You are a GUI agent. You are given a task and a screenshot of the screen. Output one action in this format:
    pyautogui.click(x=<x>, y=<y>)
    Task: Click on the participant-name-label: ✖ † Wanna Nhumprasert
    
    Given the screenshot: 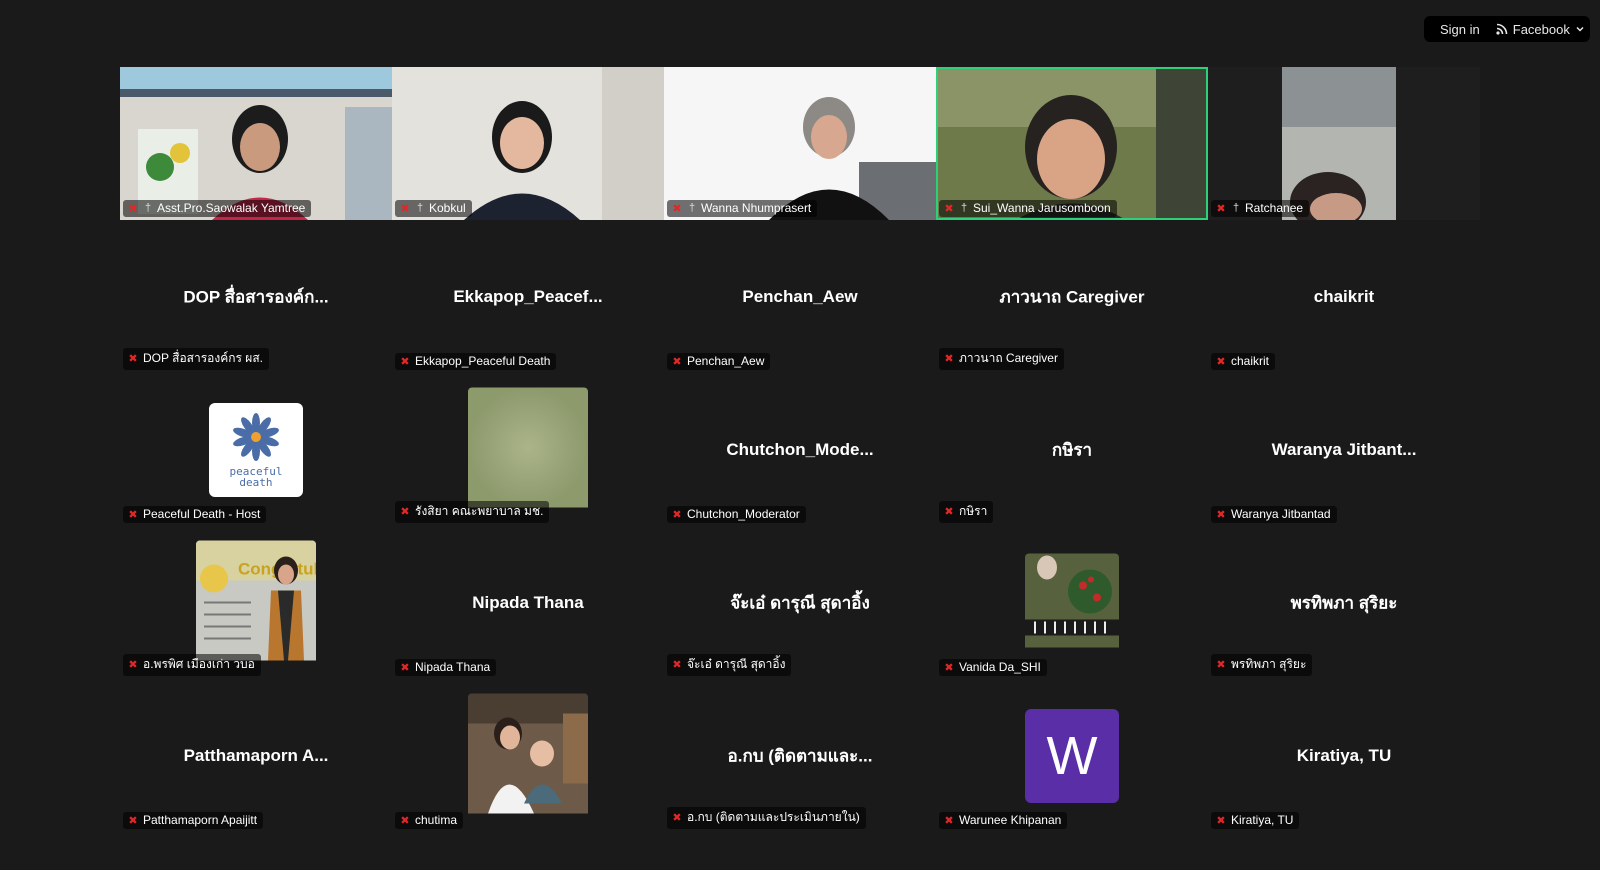 What is the action you would take?
    pyautogui.click(x=742, y=208)
    